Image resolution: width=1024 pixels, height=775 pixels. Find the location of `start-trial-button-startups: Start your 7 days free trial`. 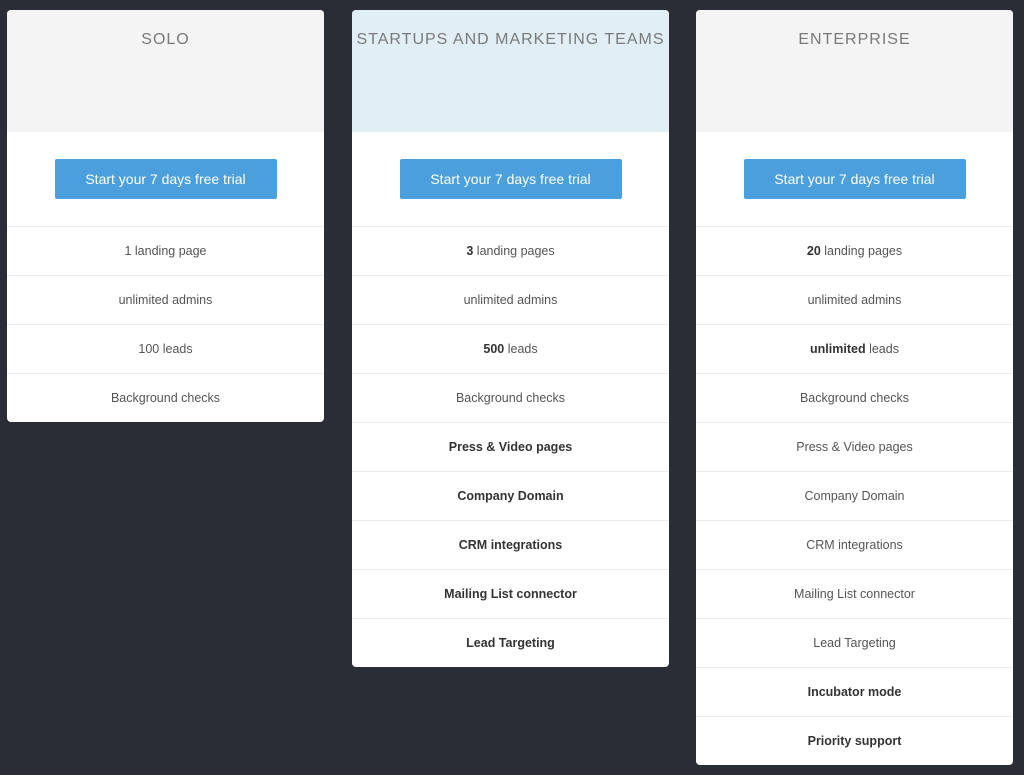

start-trial-button-startups: Start your 7 days free trial is located at coordinates (510, 179).